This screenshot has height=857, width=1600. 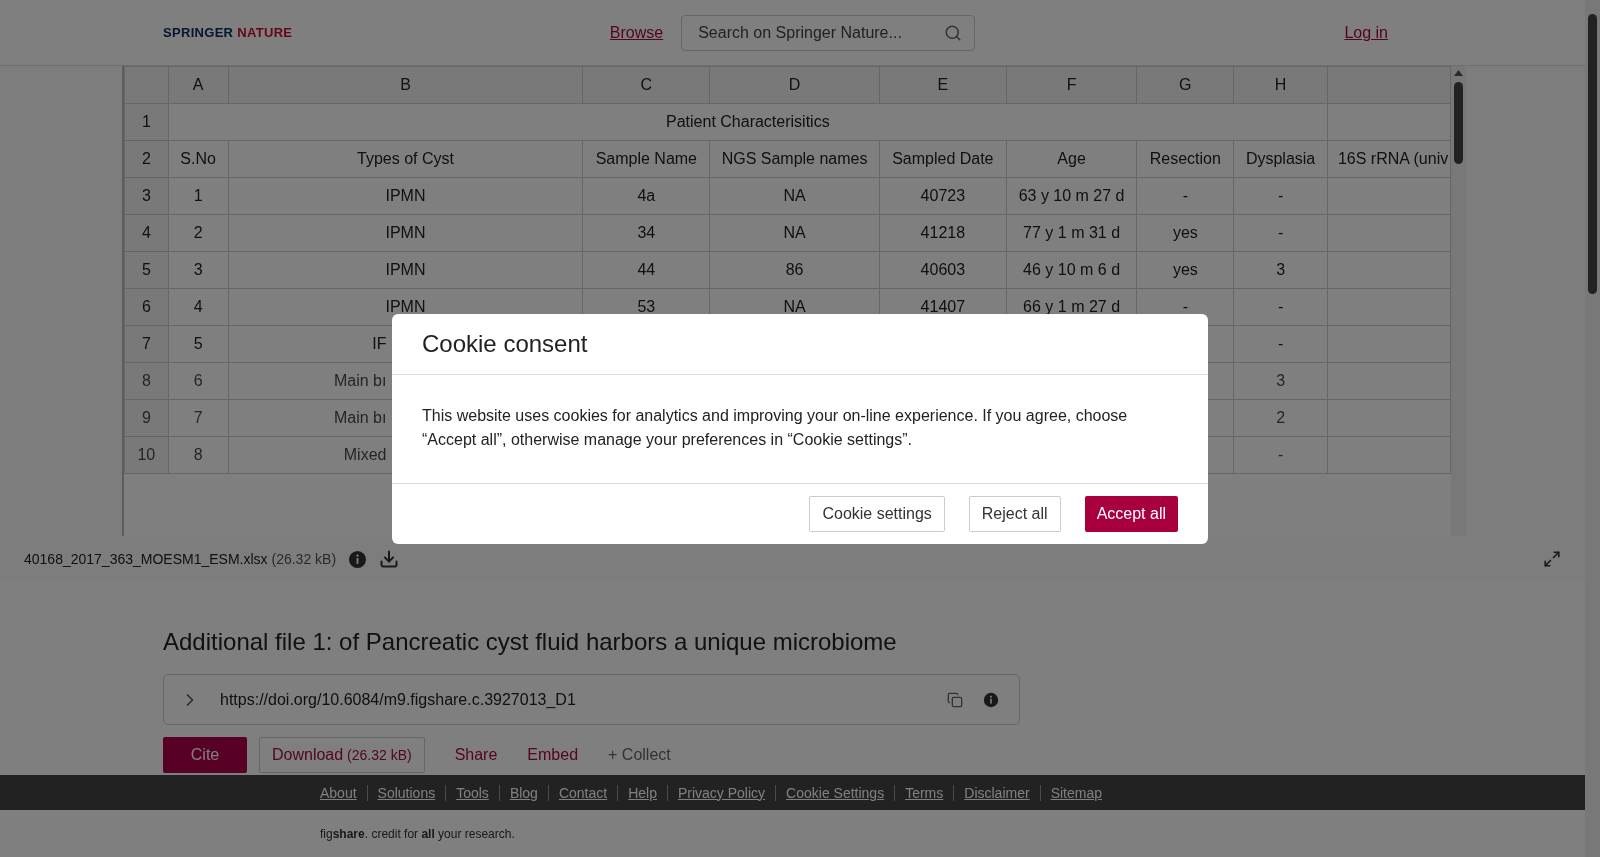 I want to click on row-header: 7, so click(x=146, y=344).